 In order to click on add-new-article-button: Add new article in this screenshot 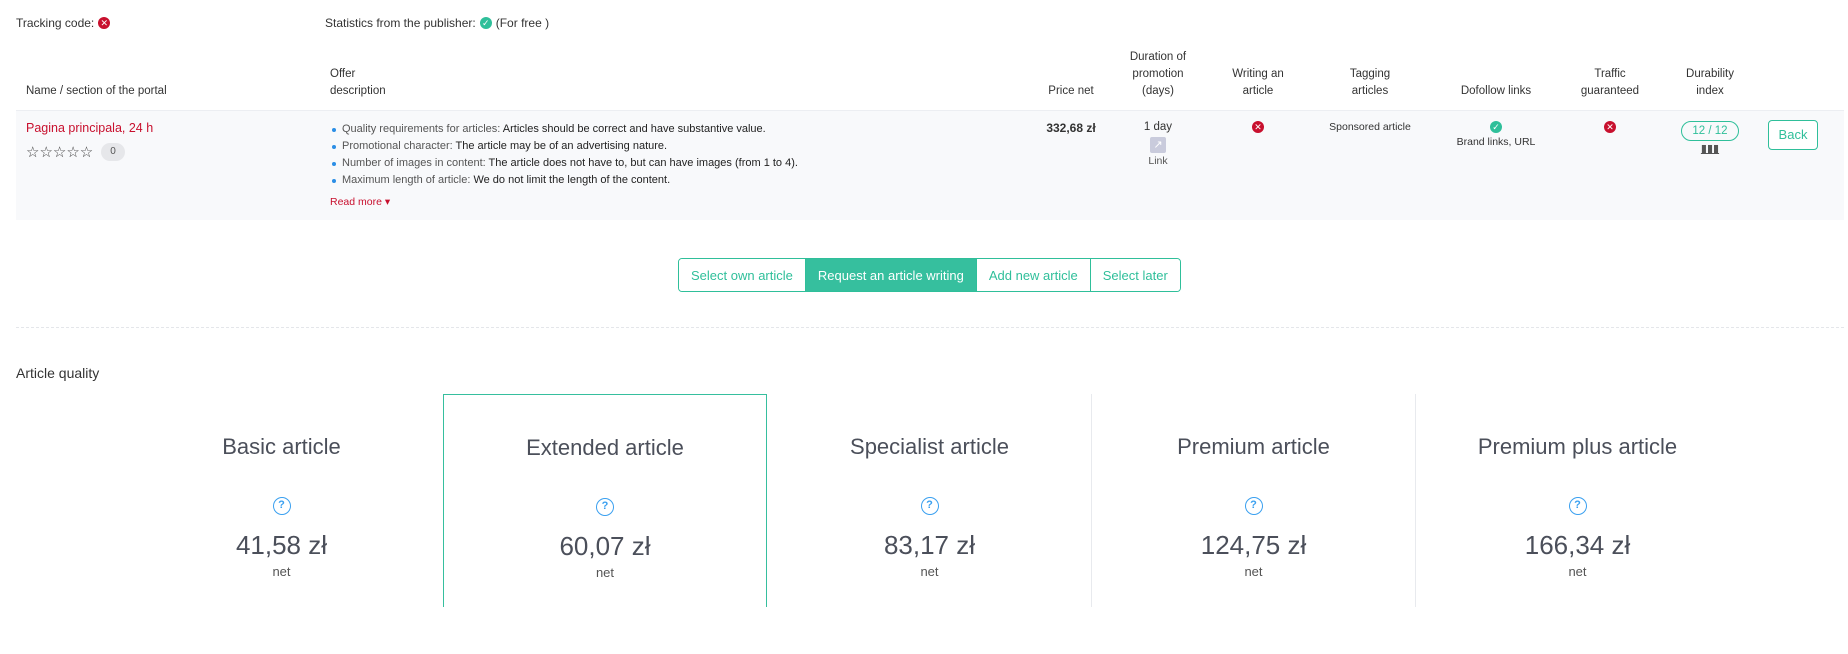, I will do `click(1033, 275)`.